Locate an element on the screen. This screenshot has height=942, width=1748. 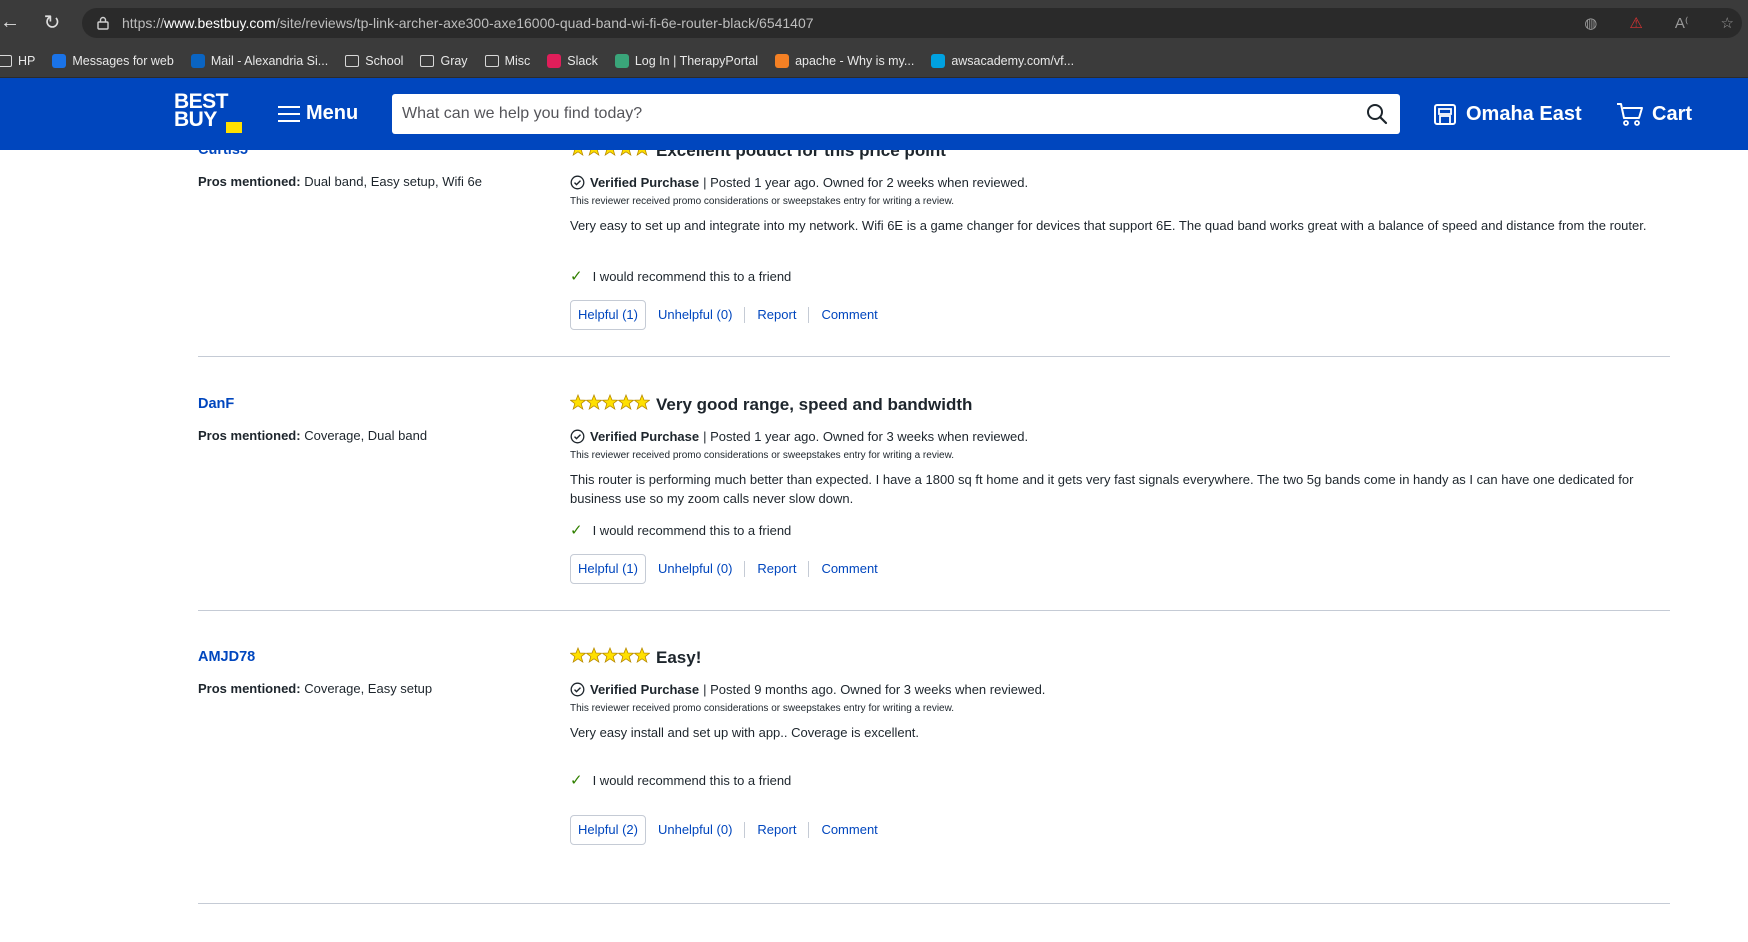
search-box is located at coordinates (896, 114).